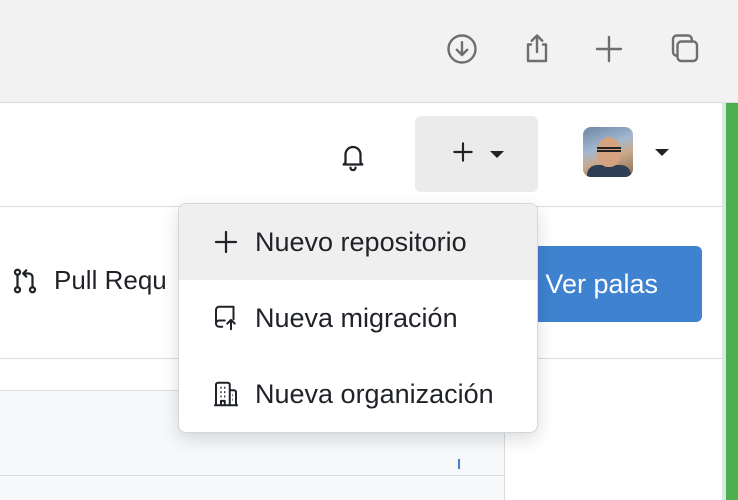 This screenshot has width=738, height=500. I want to click on menu-item-label: Nuevo repositorio, so click(361, 241).